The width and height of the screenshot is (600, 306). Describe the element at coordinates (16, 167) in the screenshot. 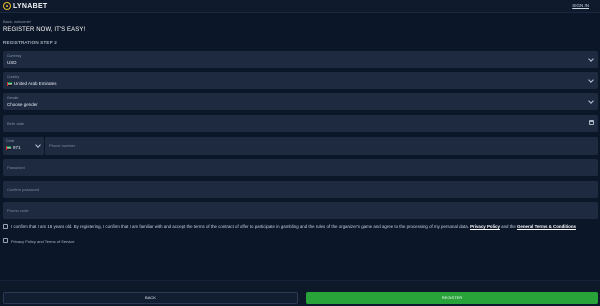

I see `password-placeholder: Password` at that location.